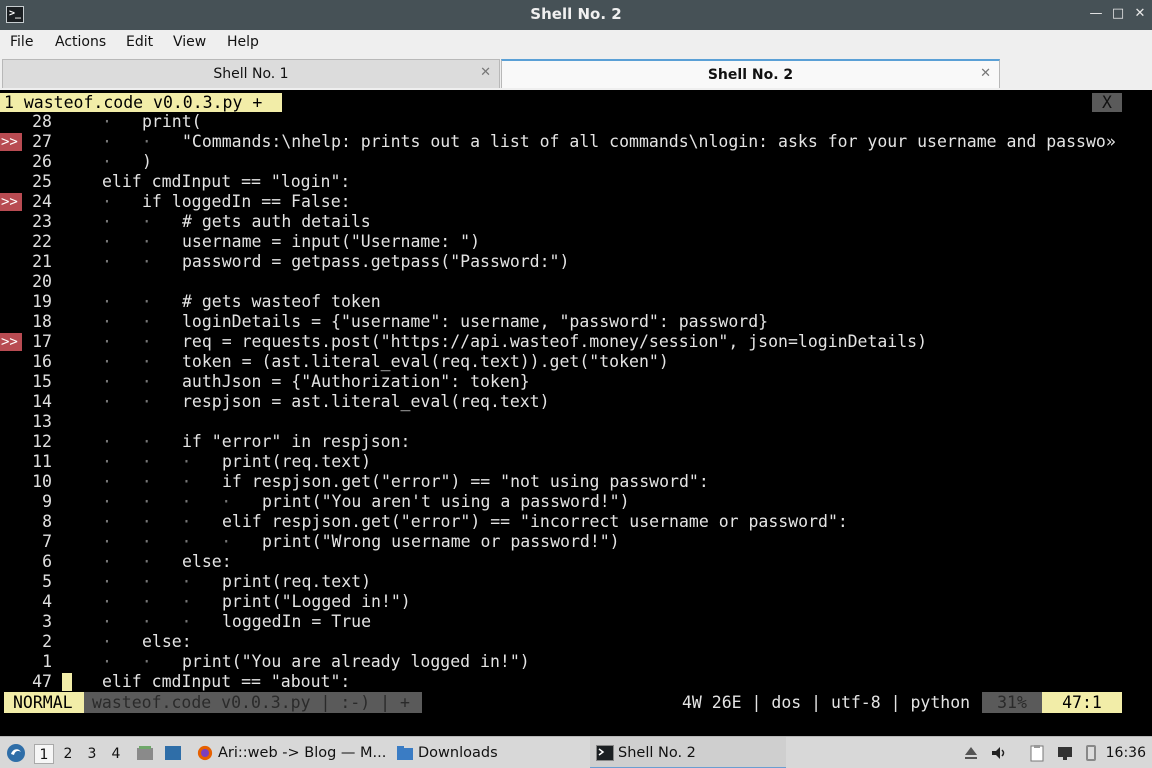 The image size is (1152, 768). I want to click on show-desktop-icon, so click(173, 753).